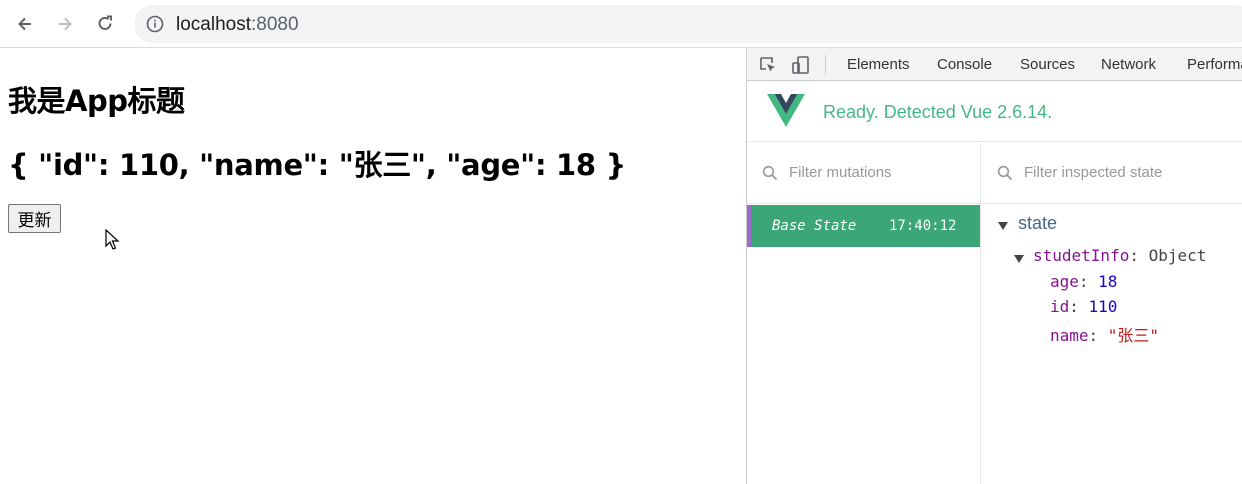 The image size is (1242, 484). I want to click on filter-state-placeholder: Filter inspected state, so click(1093, 172).